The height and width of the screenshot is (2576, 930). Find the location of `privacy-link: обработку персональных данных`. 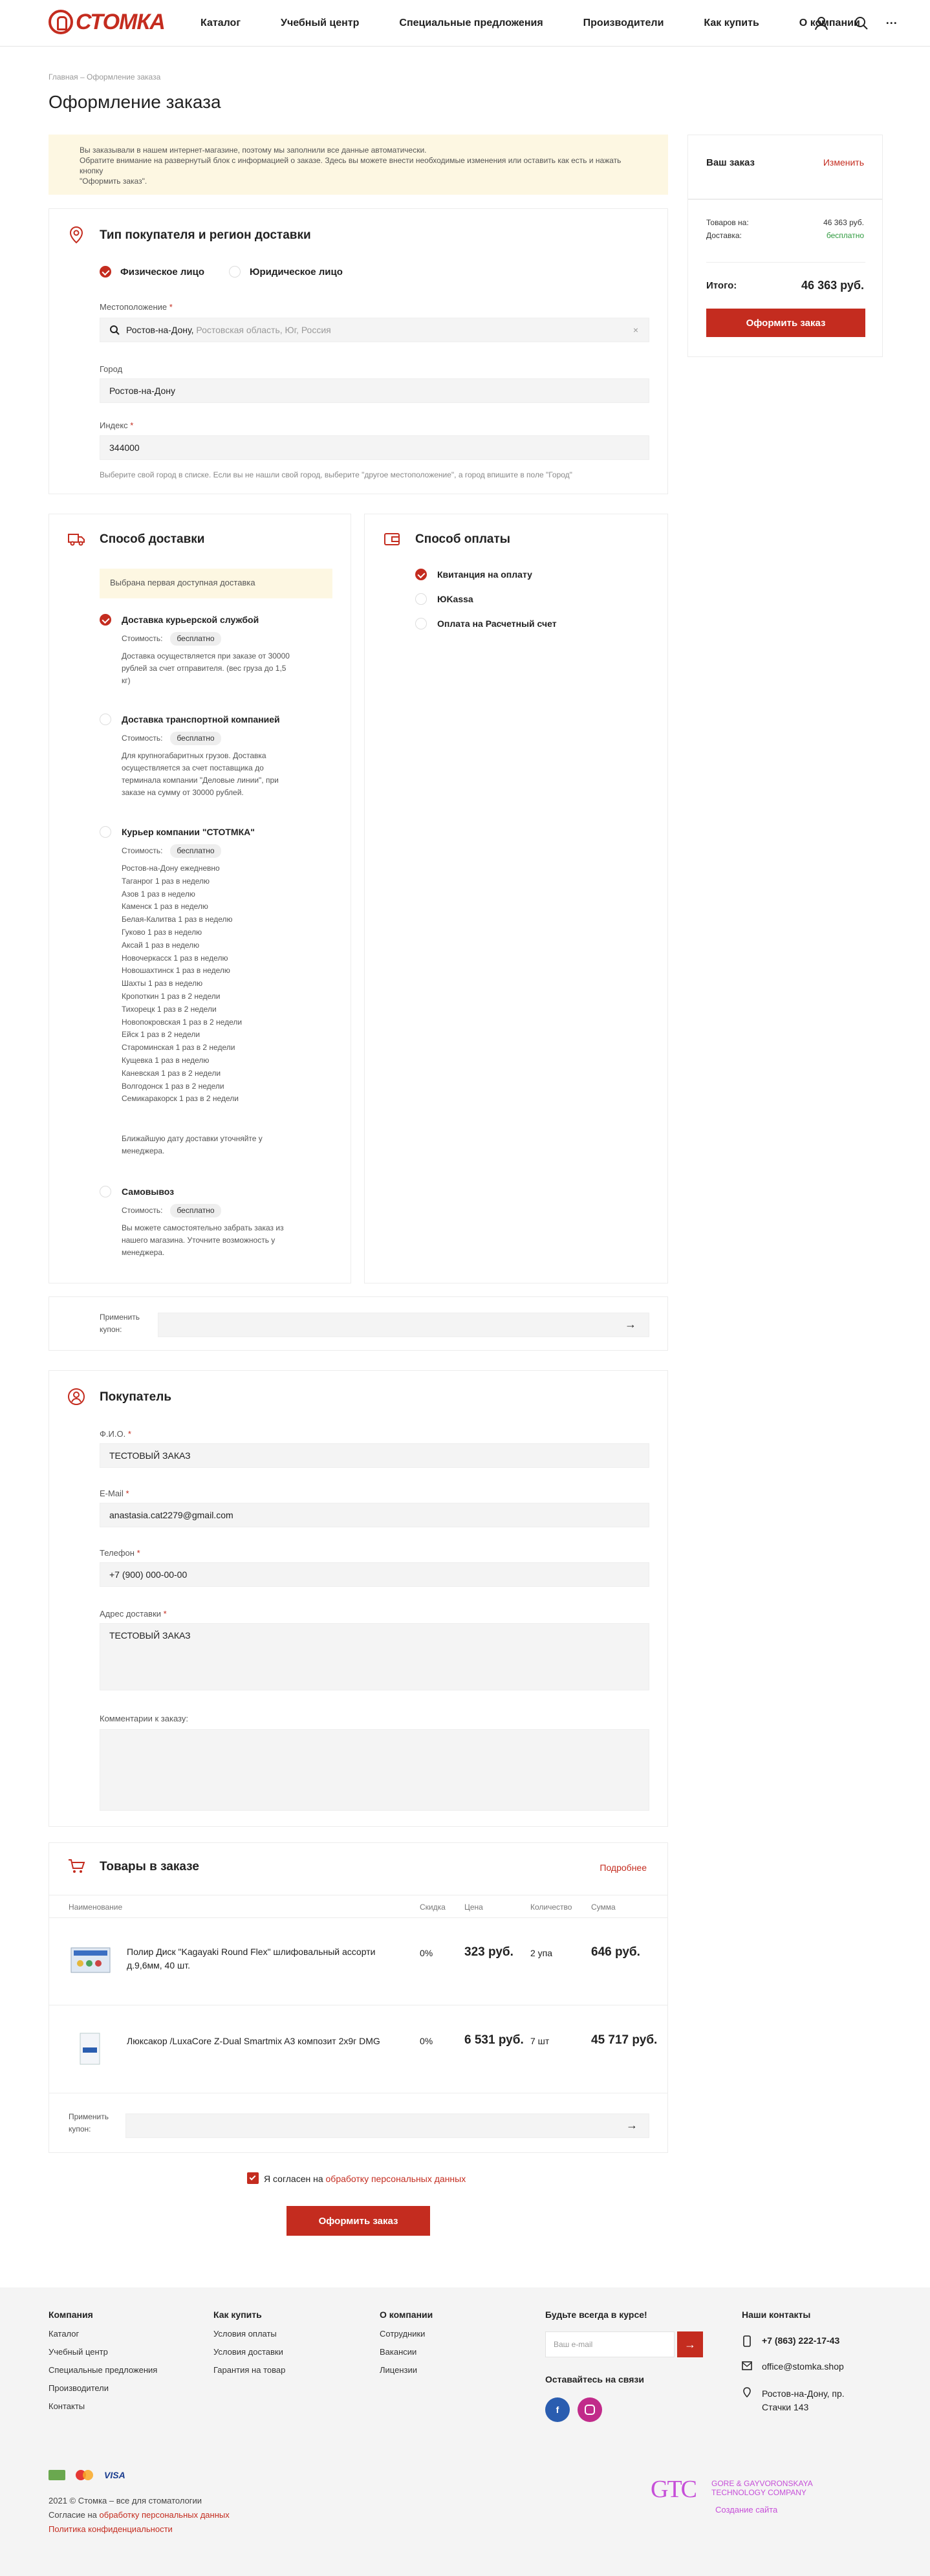

privacy-link: обработку персональных данных is located at coordinates (396, 2179).